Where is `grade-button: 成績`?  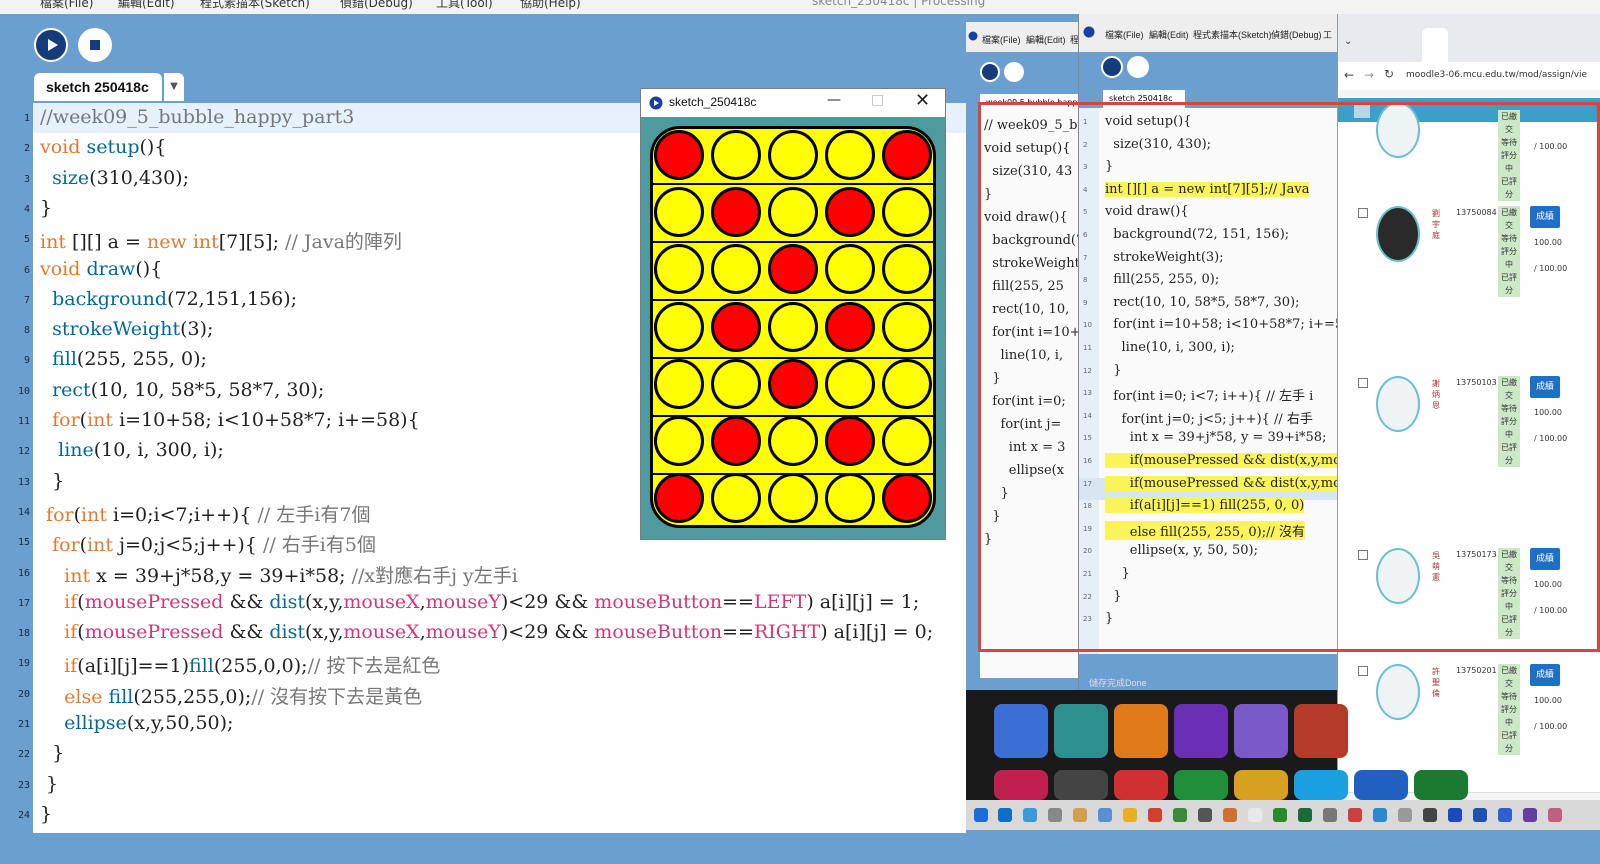
grade-button: 成績 is located at coordinates (1545, 675).